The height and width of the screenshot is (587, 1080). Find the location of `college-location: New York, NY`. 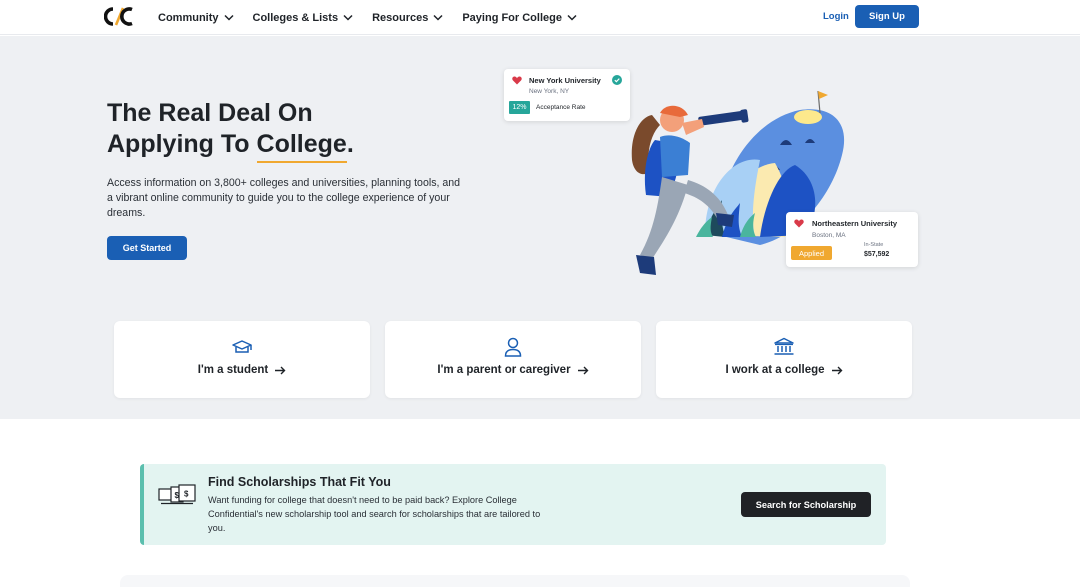

college-location: New York, NY is located at coordinates (549, 91).